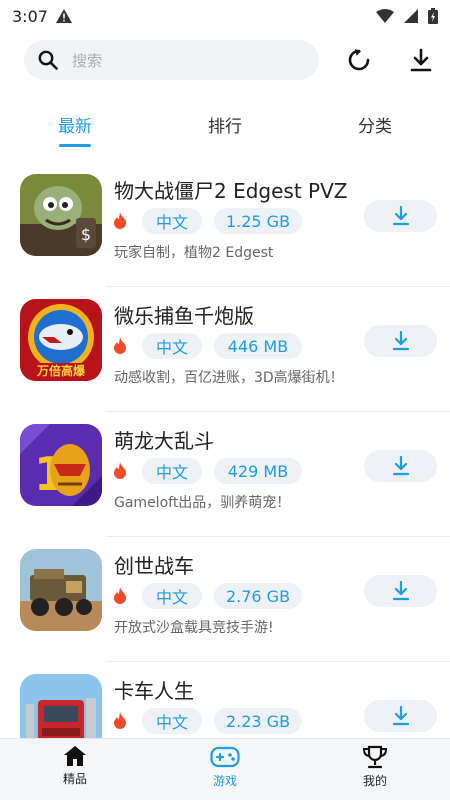 Image resolution: width=450 pixels, height=800 pixels. Describe the element at coordinates (207, 596) in the screenshot. I see `game-meta: 中文 2.76 GB` at that location.